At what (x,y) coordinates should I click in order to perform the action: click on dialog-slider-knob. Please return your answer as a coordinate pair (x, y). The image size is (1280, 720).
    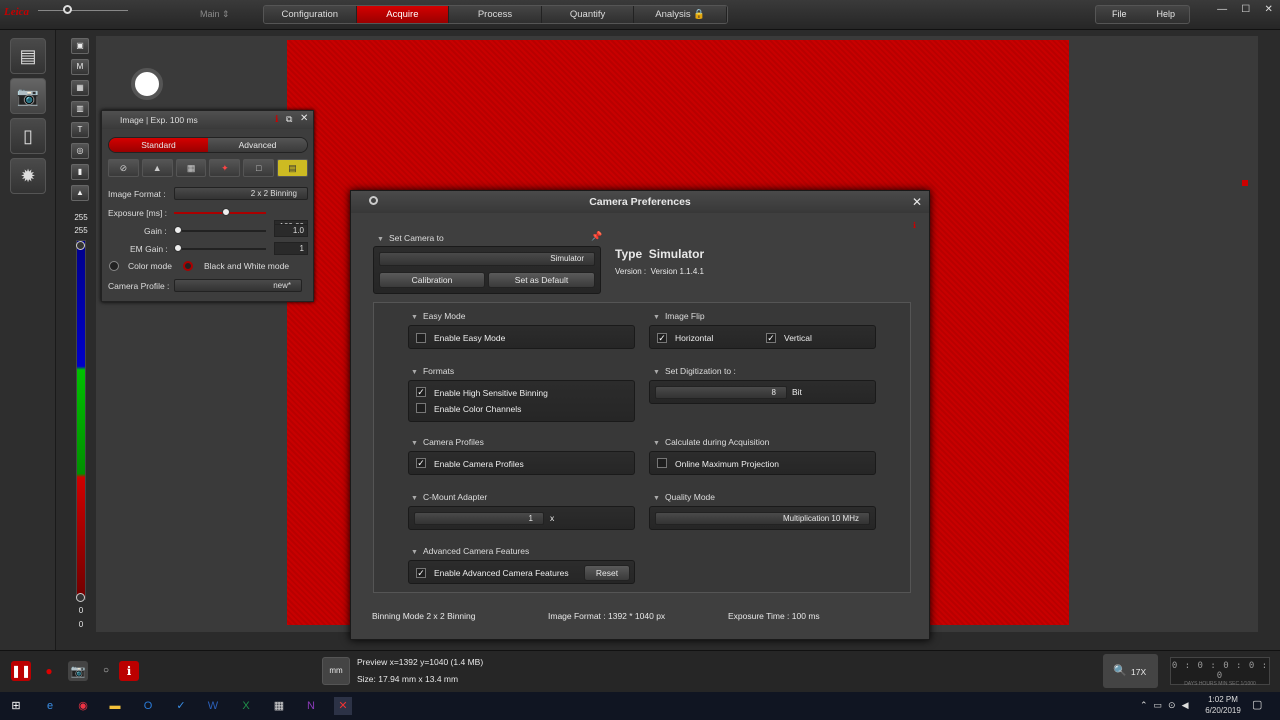
    Looking at the image, I should click on (373, 200).